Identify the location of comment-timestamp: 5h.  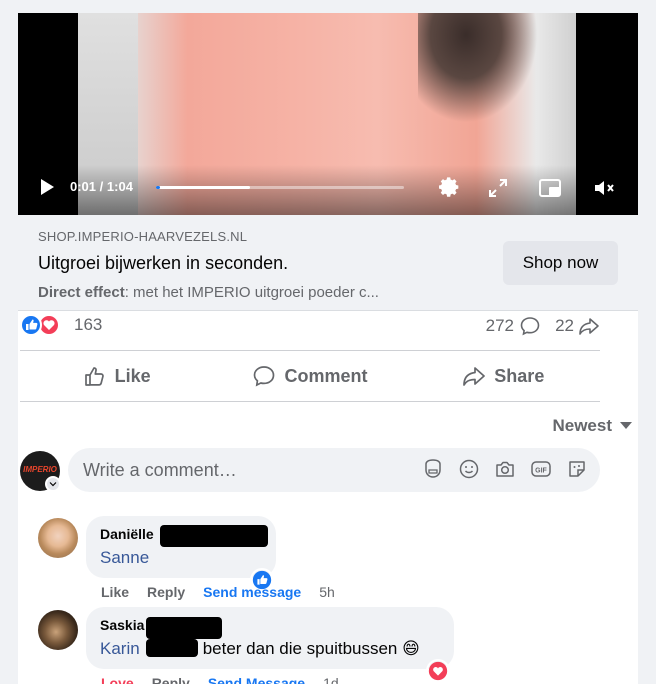
(327, 592).